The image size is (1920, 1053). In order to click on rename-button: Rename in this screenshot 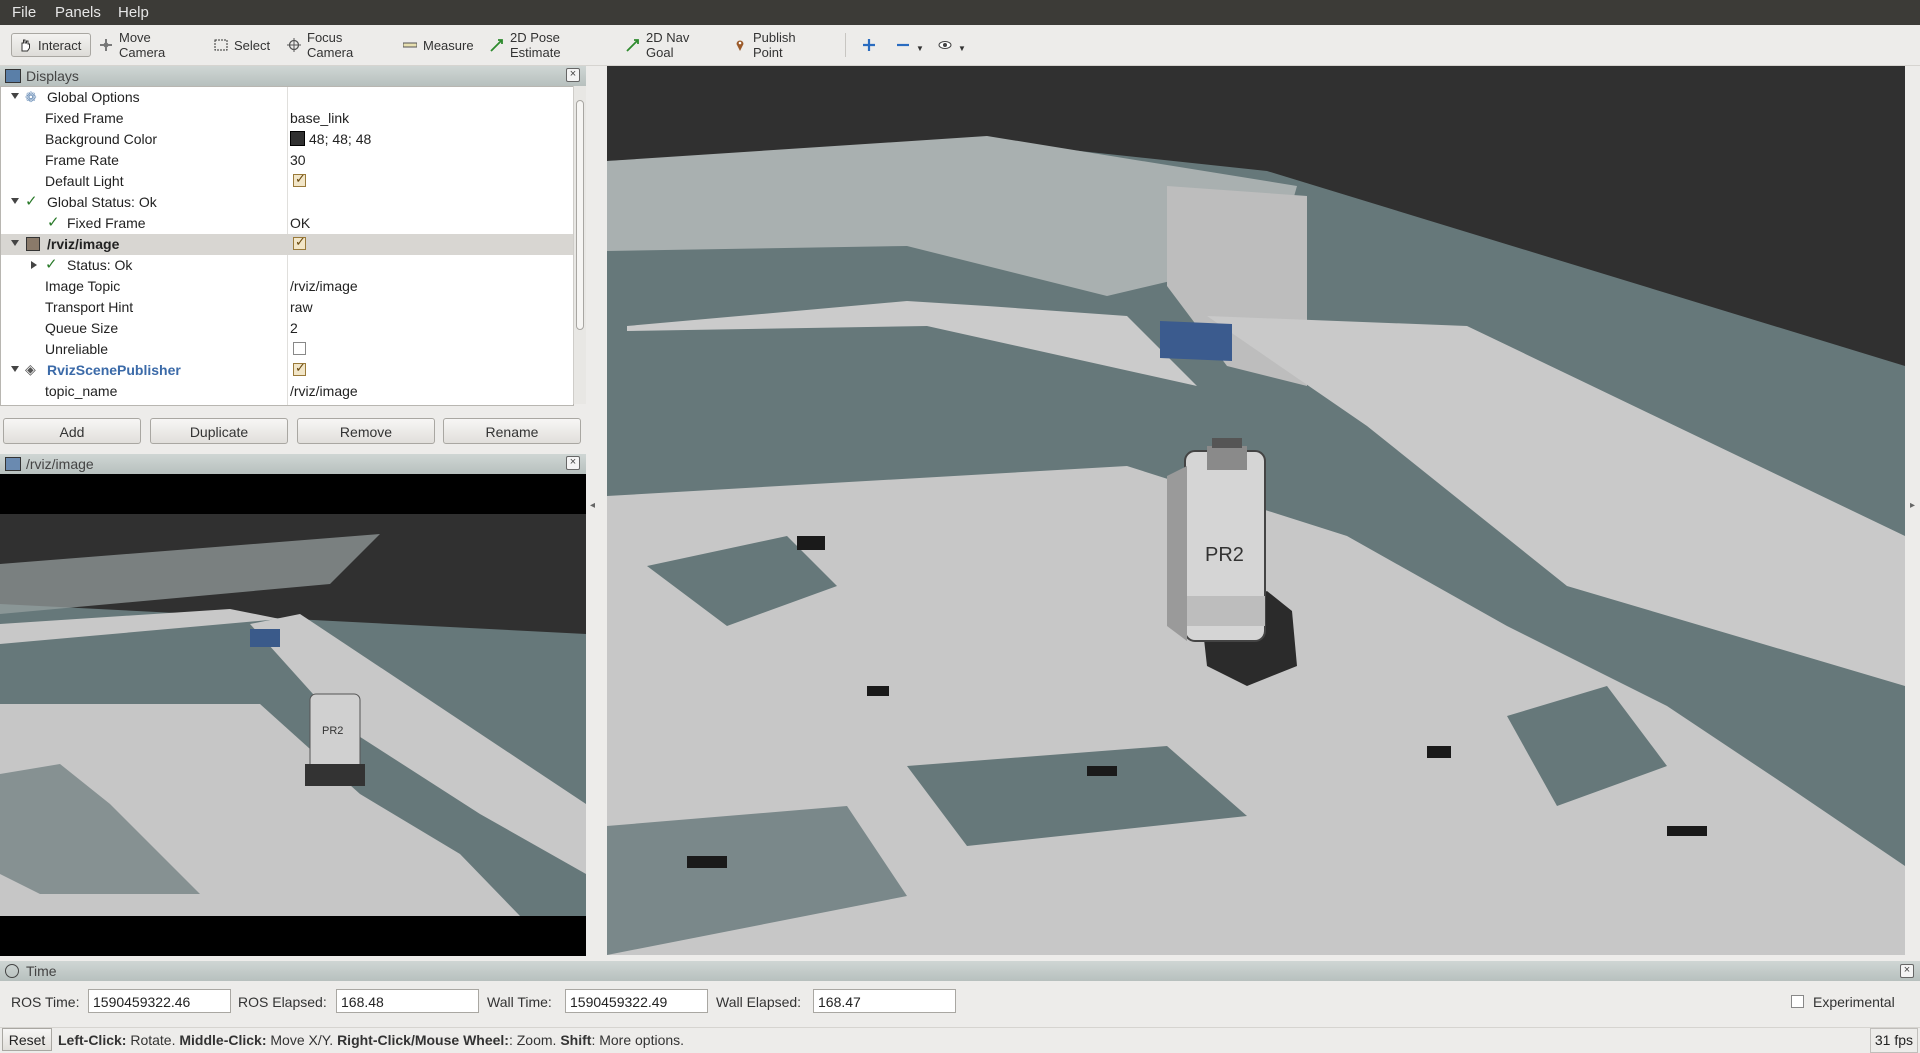, I will do `click(512, 431)`.